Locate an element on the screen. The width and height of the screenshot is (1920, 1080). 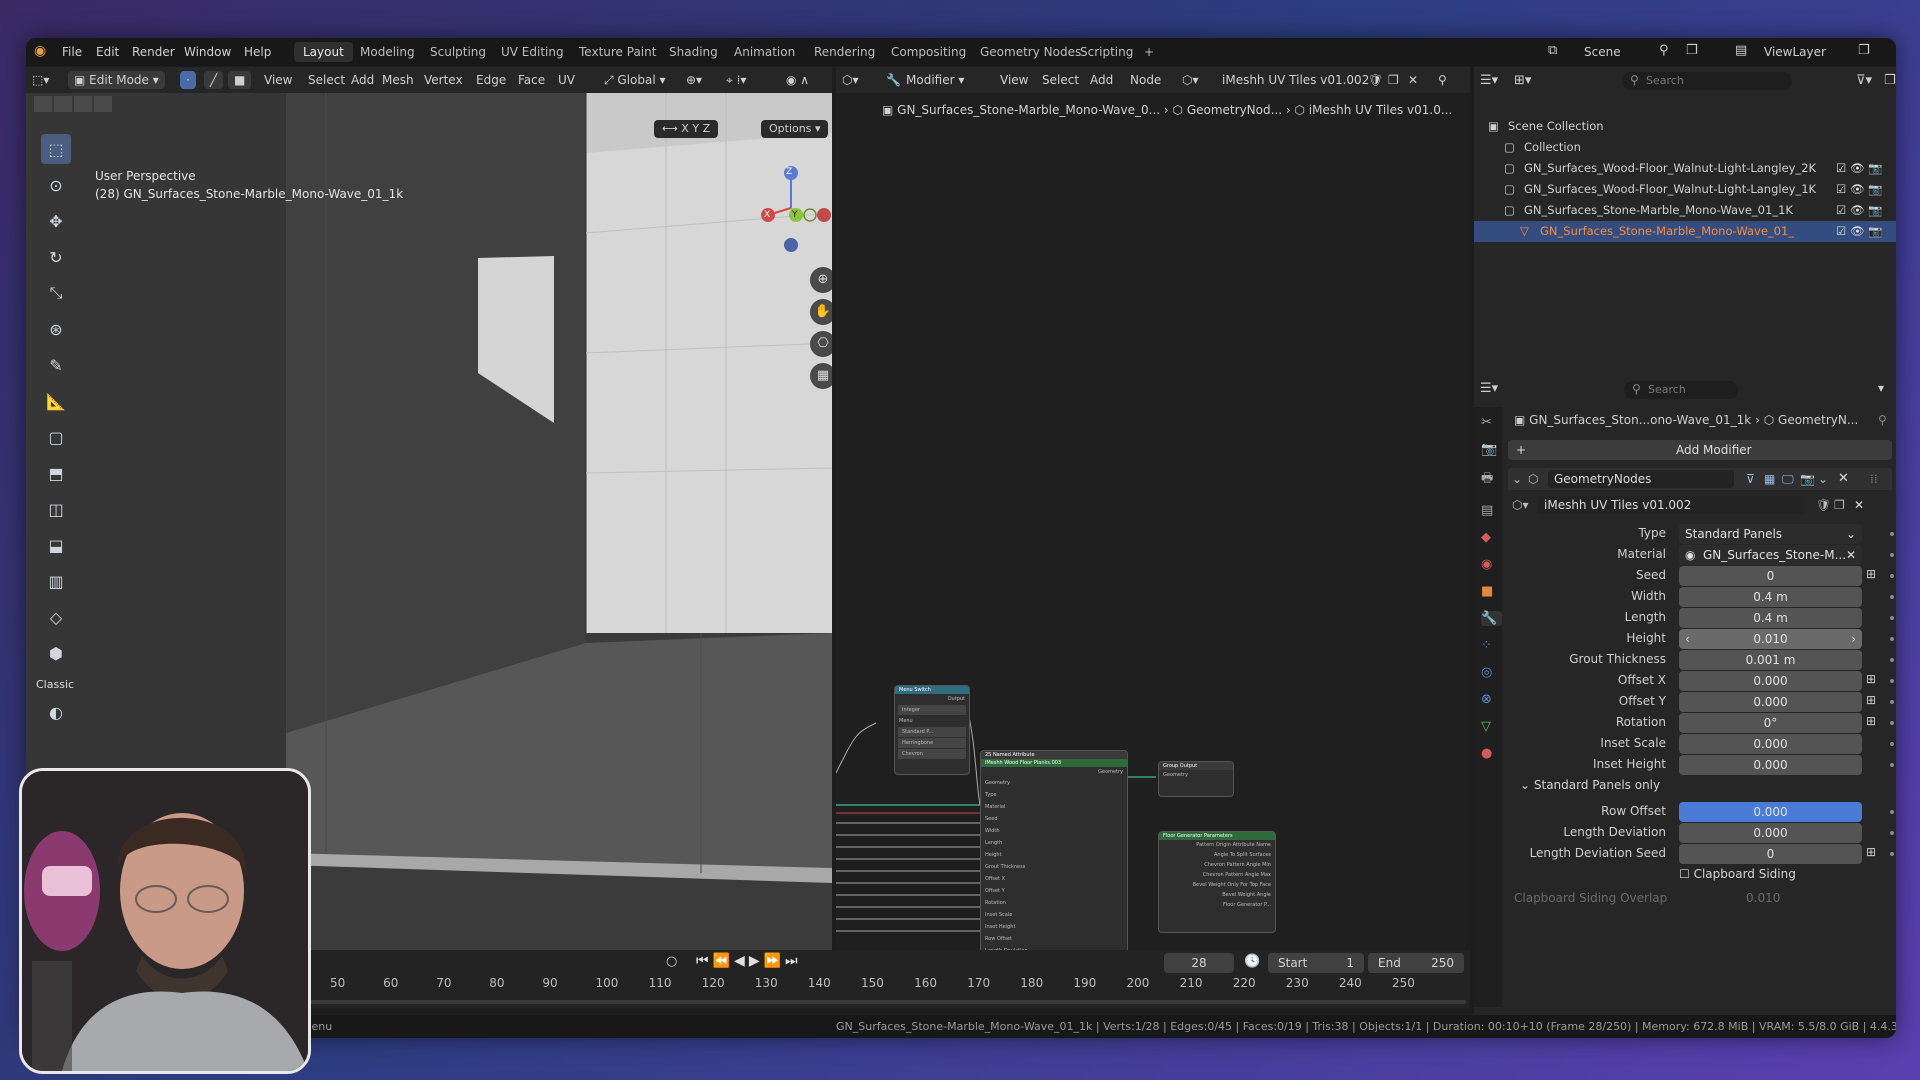
render-tab-icon: 📷 is located at coordinates (1491, 449).